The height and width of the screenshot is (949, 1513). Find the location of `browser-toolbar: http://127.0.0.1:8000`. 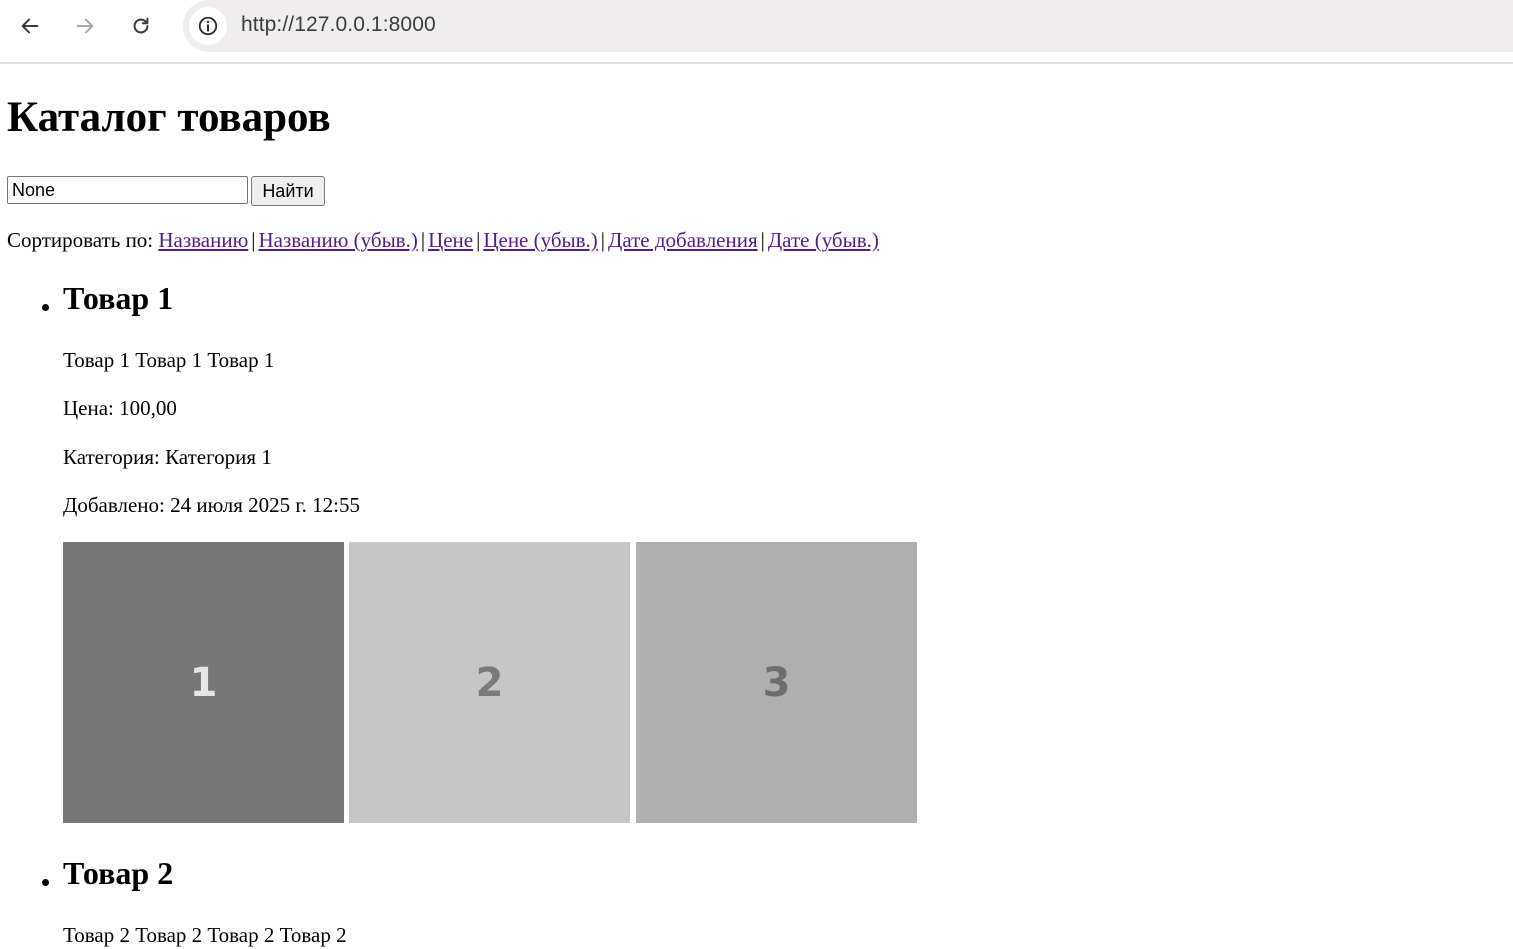

browser-toolbar: http://127.0.0.1:8000 is located at coordinates (756, 32).